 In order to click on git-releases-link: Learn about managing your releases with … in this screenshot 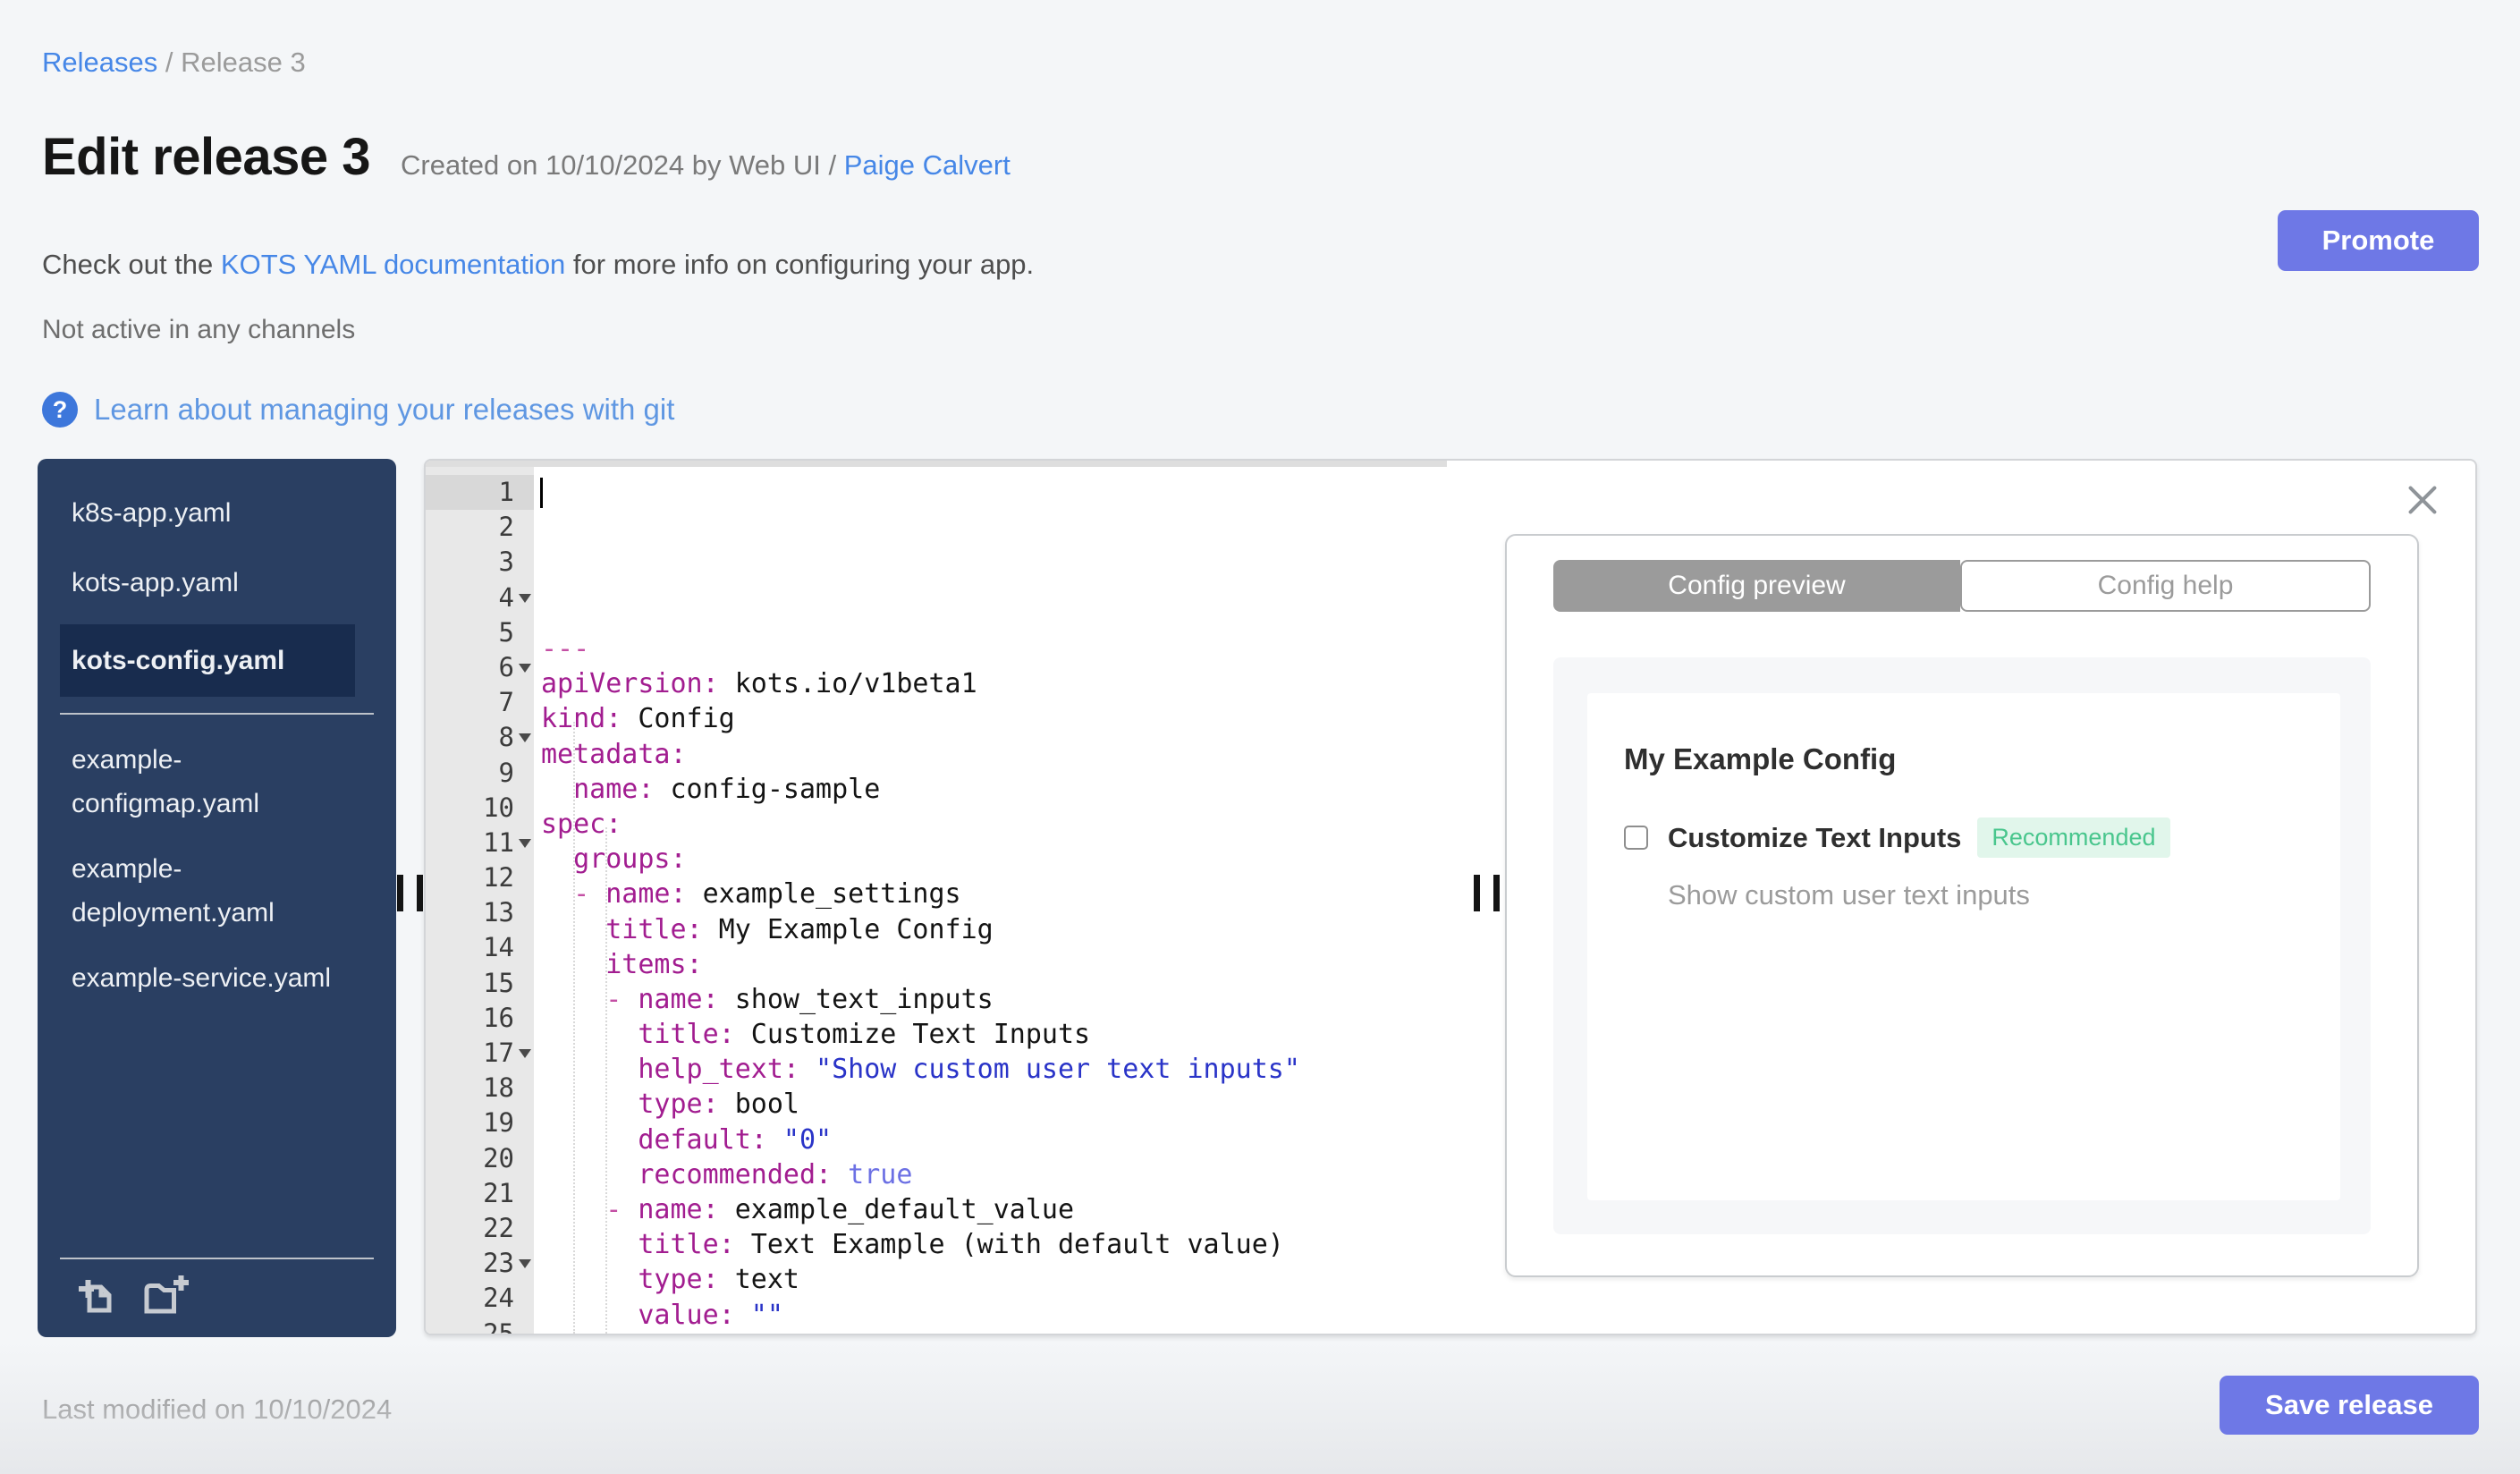, I will do `click(384, 410)`.